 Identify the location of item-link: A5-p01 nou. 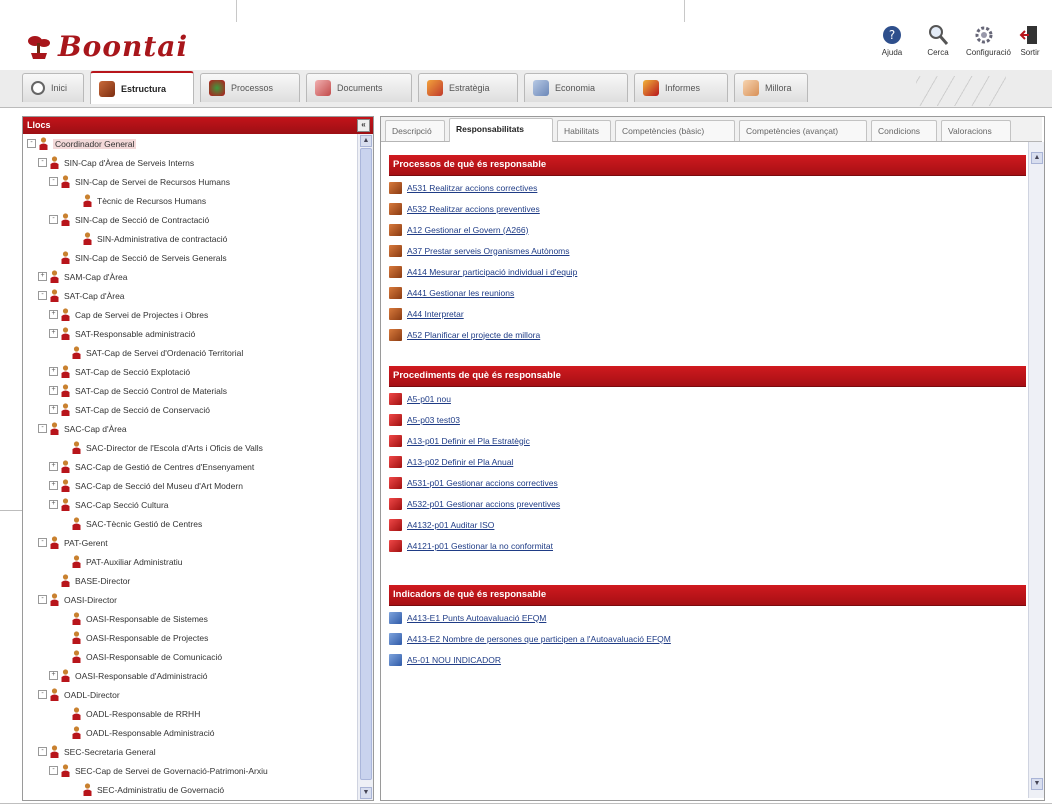
(429, 399).